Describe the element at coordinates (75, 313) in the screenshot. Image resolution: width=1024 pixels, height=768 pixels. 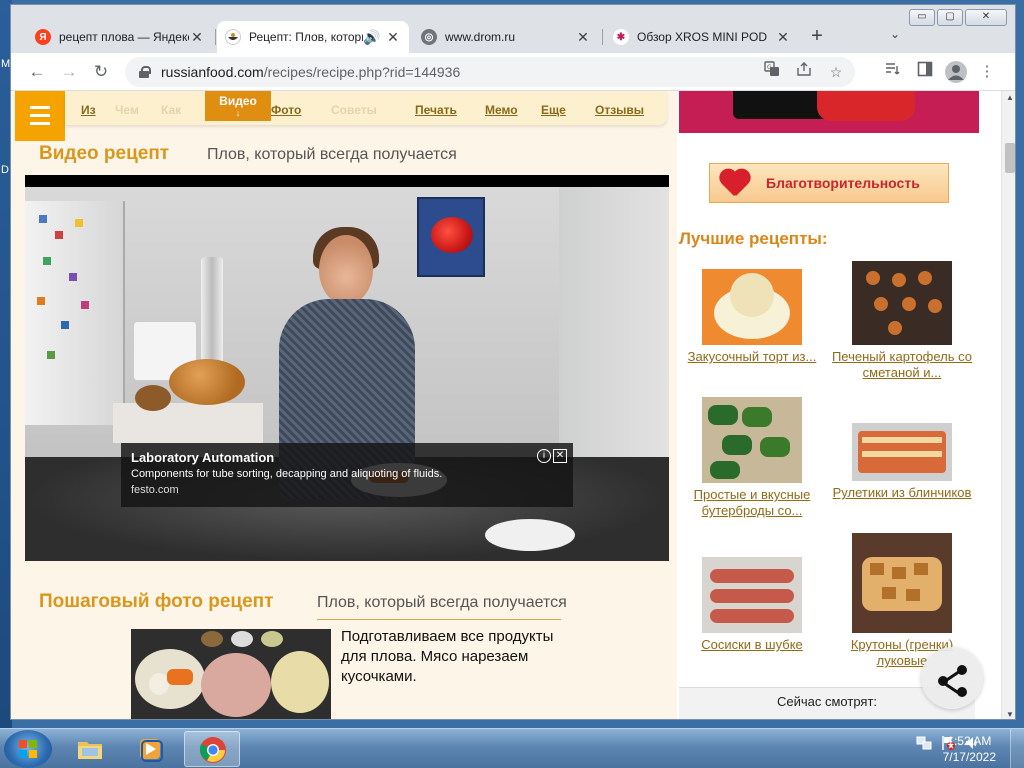
I see `video-fridge` at that location.